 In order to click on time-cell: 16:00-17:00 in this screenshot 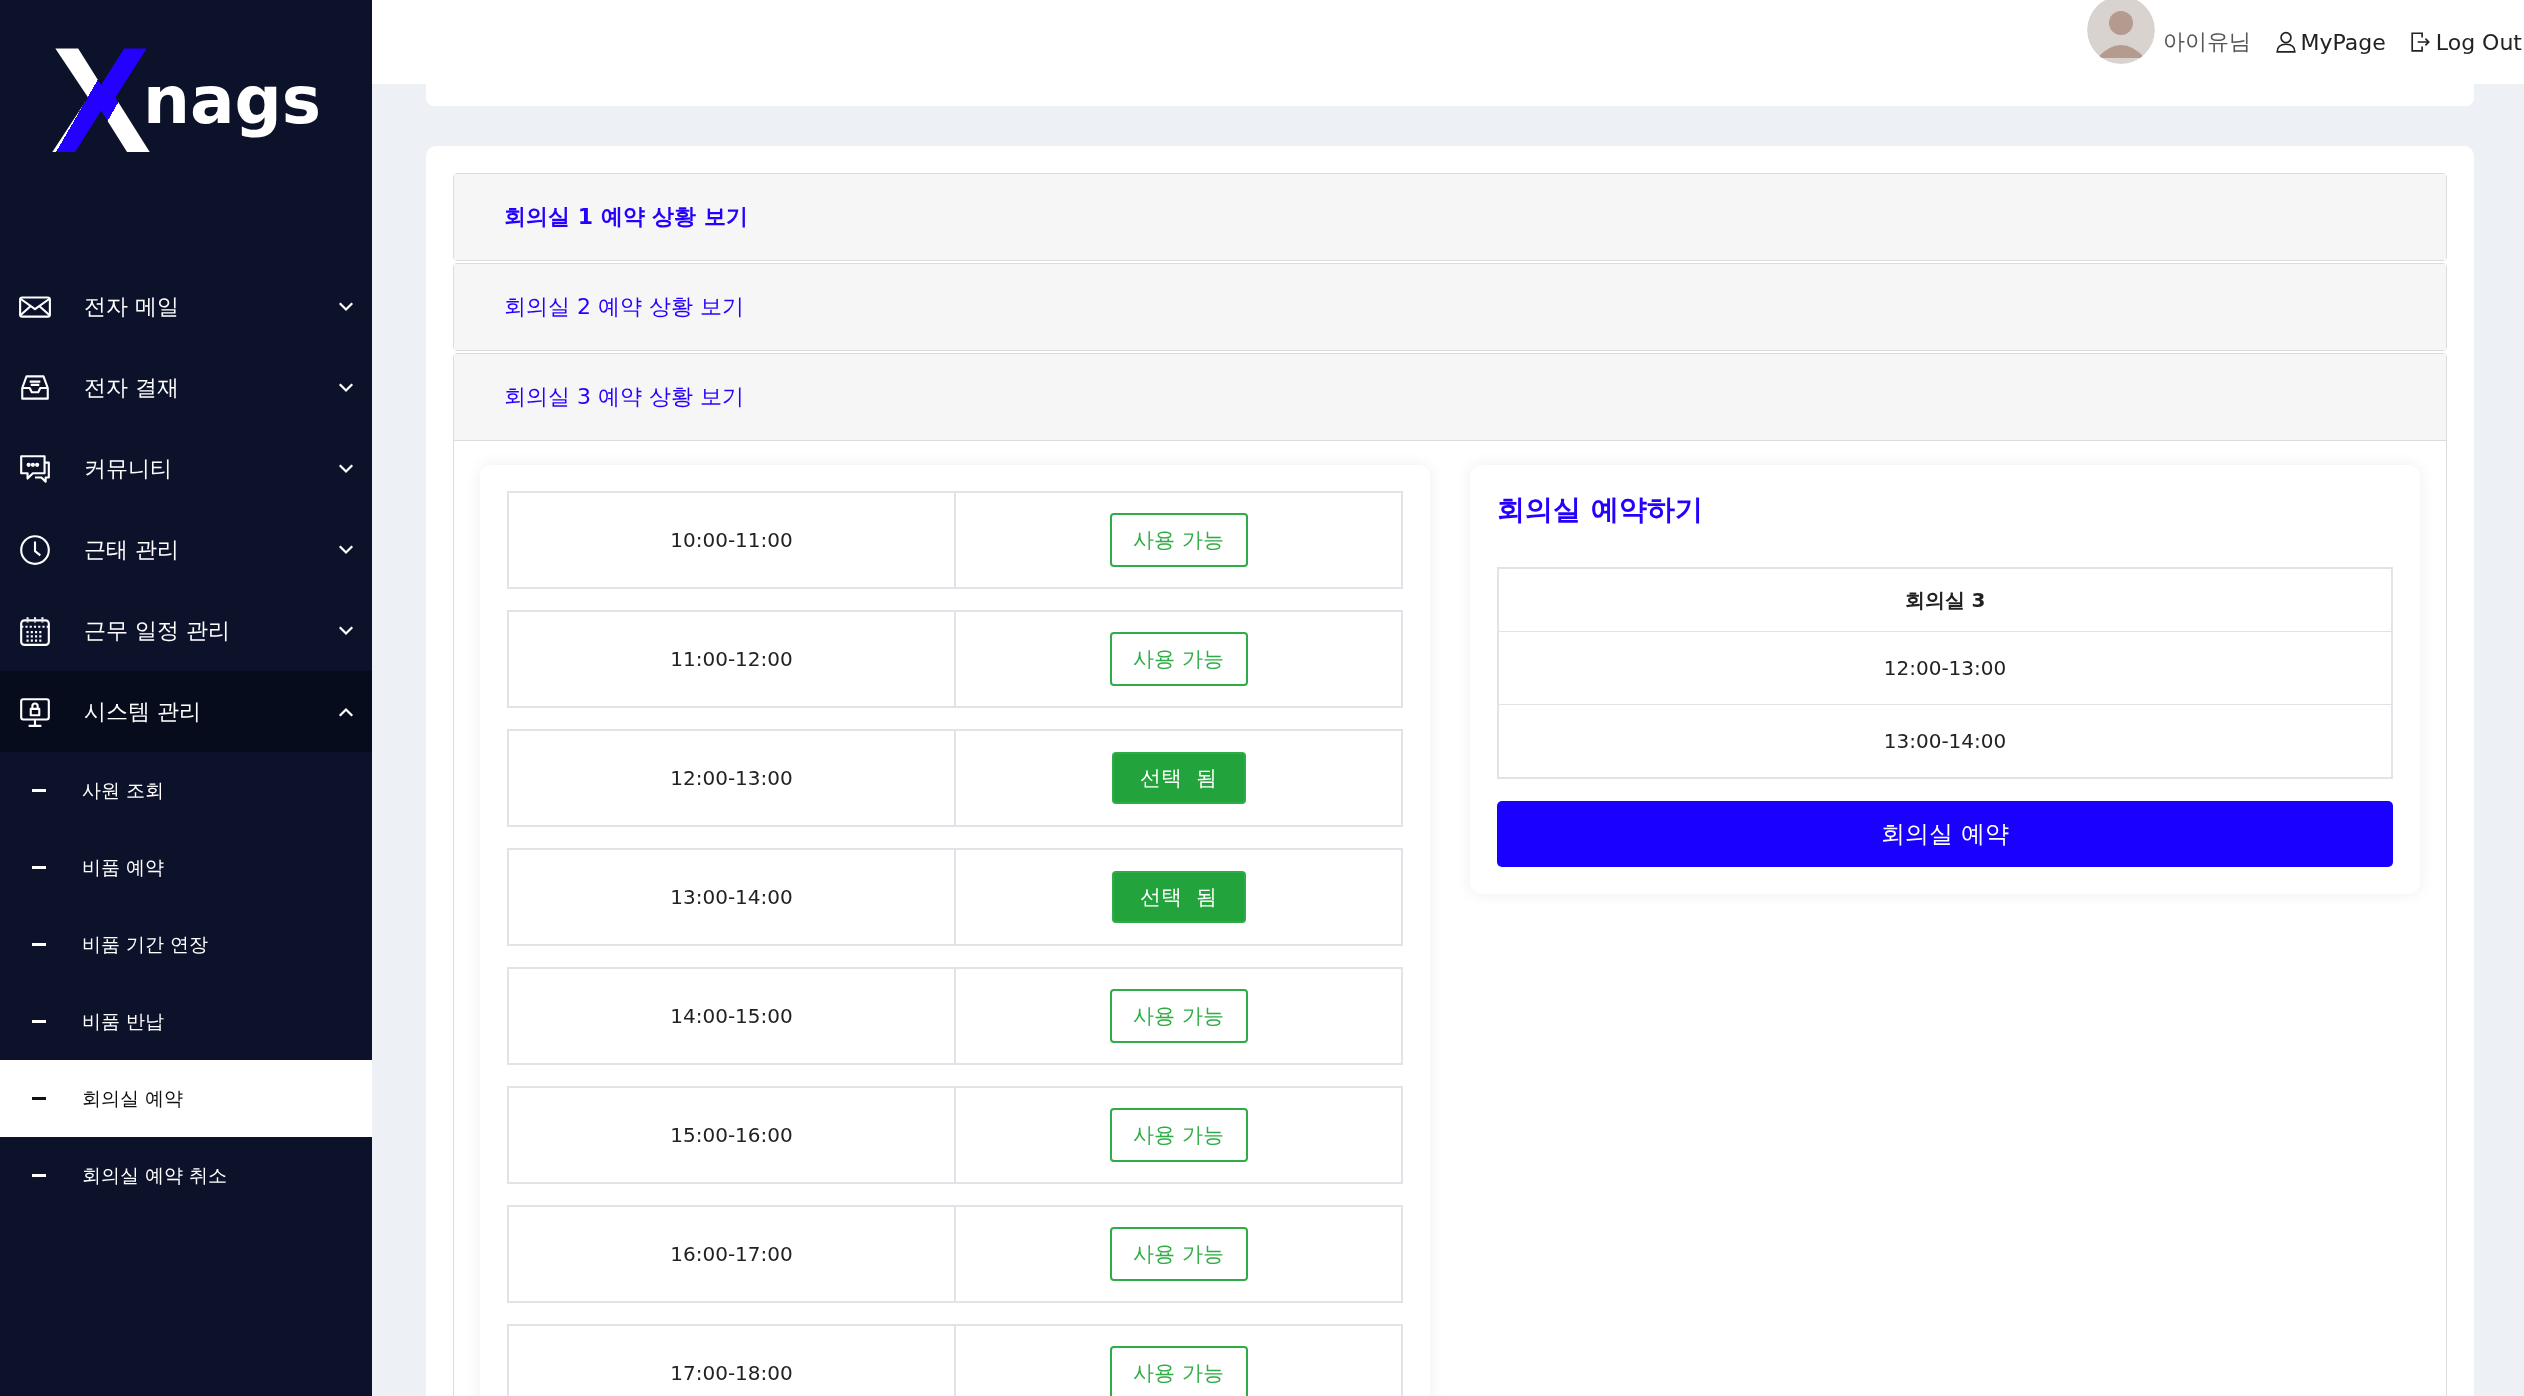, I will do `click(732, 1254)`.